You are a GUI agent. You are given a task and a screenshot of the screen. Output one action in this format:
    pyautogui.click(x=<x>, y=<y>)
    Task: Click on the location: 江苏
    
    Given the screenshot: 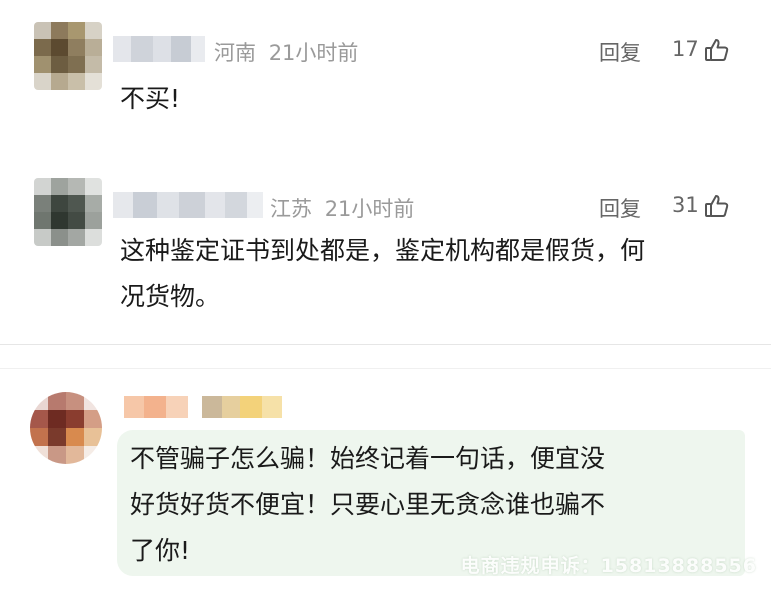 What is the action you would take?
    pyautogui.click(x=291, y=209)
    